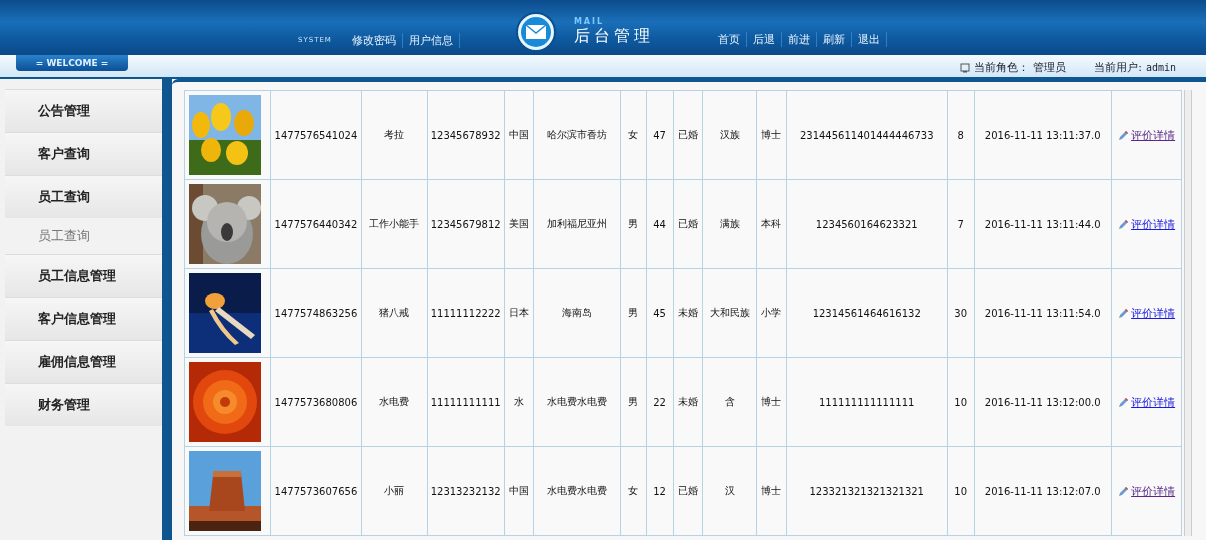 This screenshot has width=1206, height=540. What do you see at coordinates (1160, 67) in the screenshot?
I see `user-value: admin` at bounding box center [1160, 67].